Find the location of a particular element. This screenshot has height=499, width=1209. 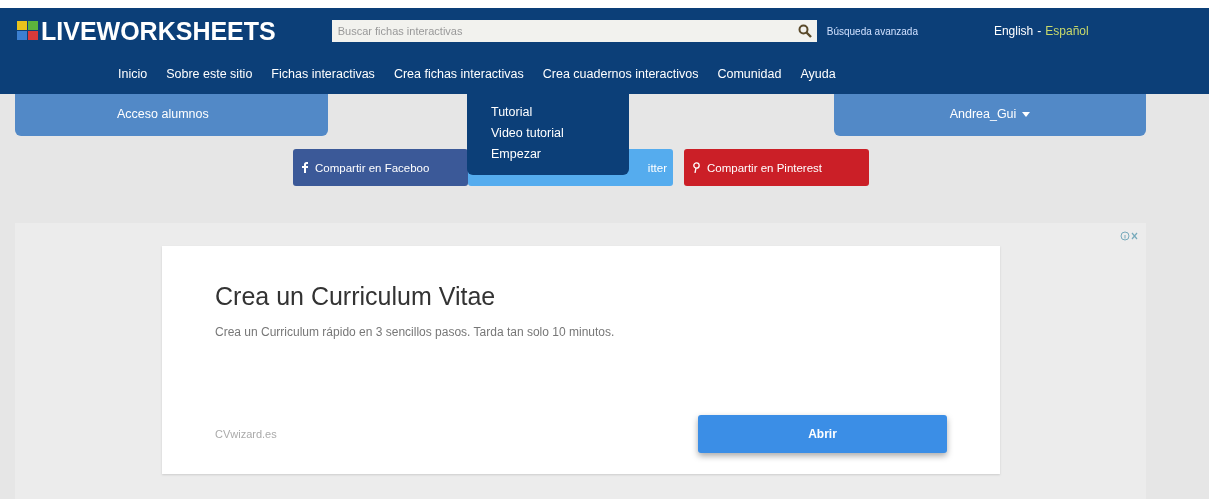

facebook-icon is located at coordinates (305, 167).